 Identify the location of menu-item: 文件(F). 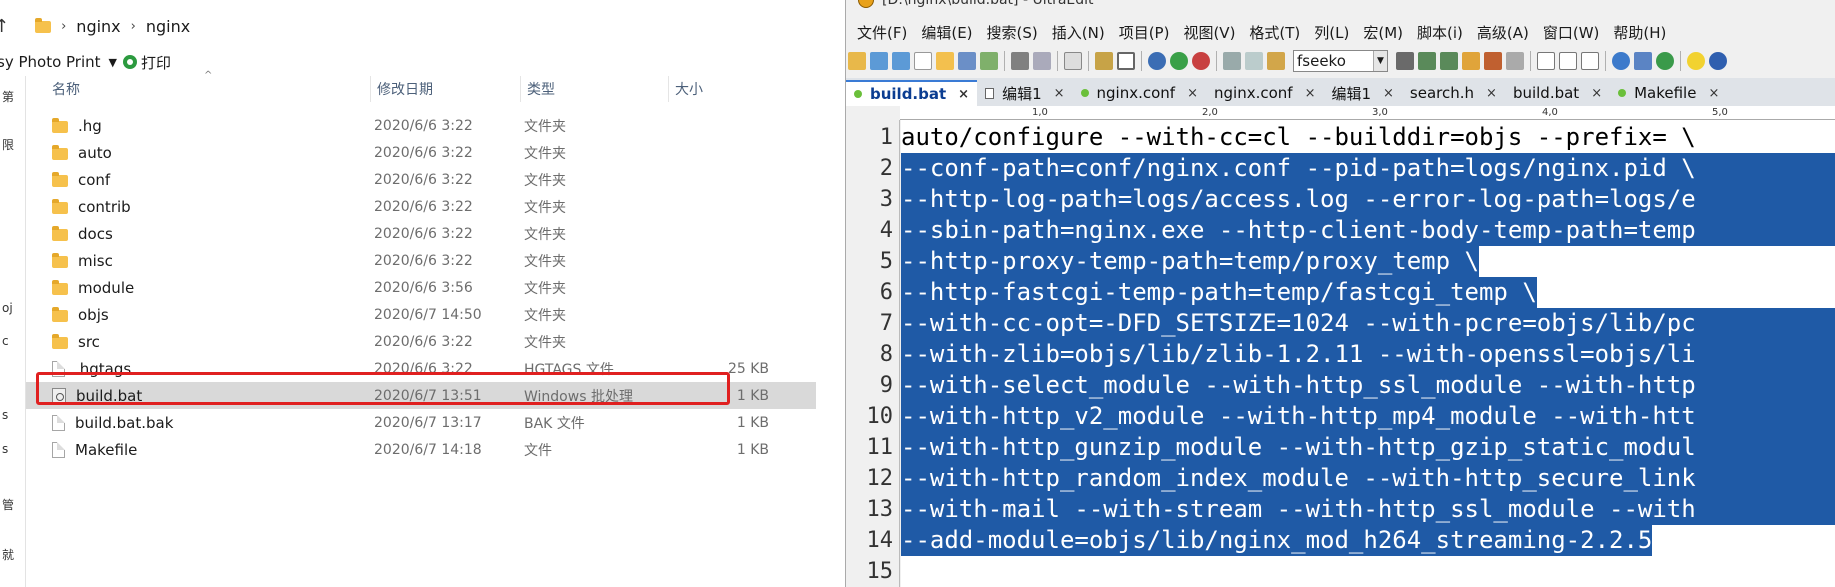
(882, 32).